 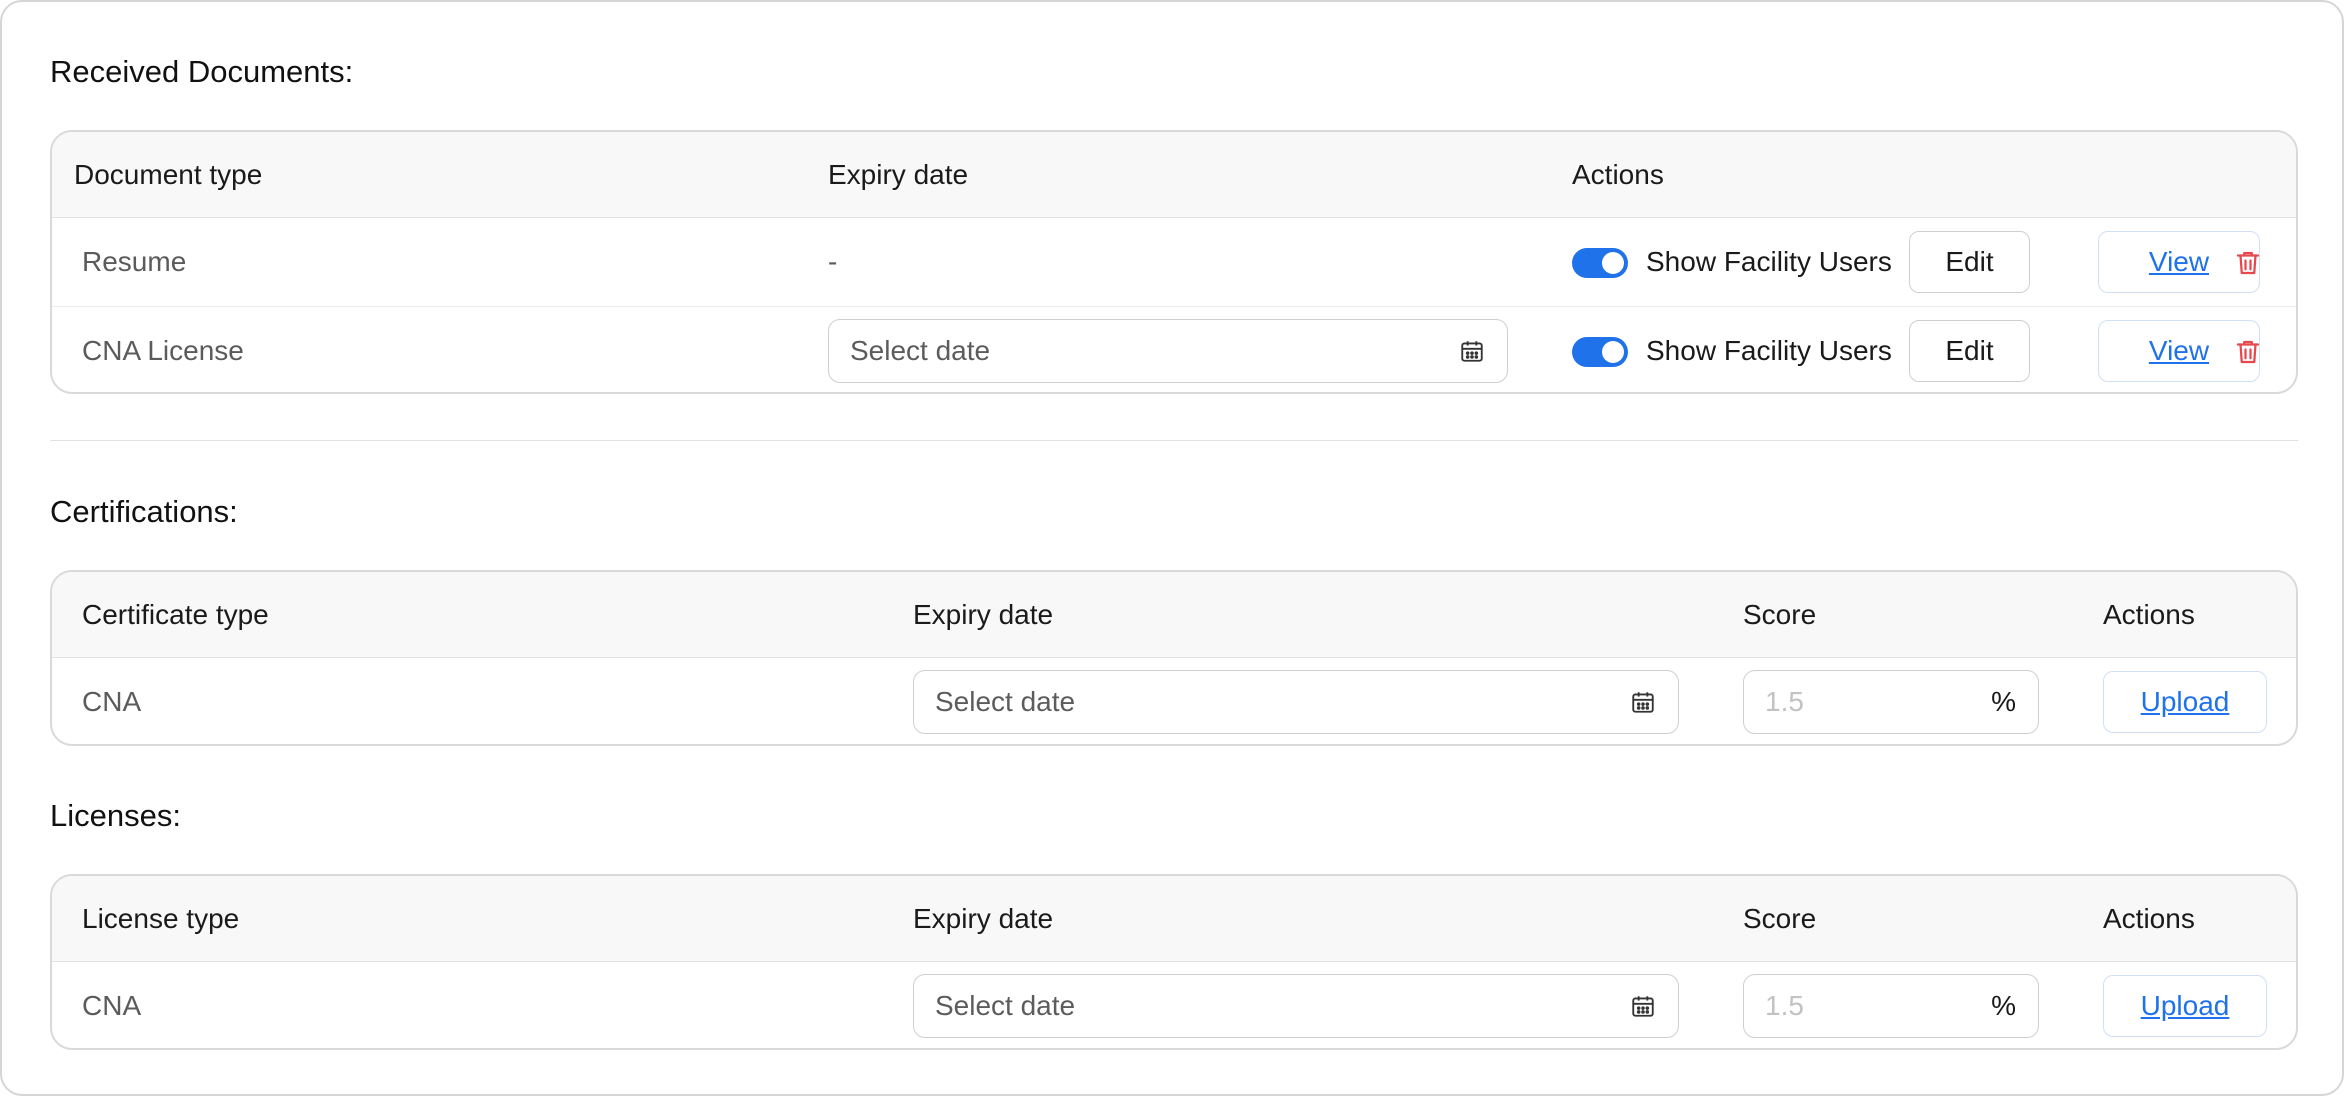 What do you see at coordinates (168, 174) in the screenshot?
I see `column-header-document-type: Document type` at bounding box center [168, 174].